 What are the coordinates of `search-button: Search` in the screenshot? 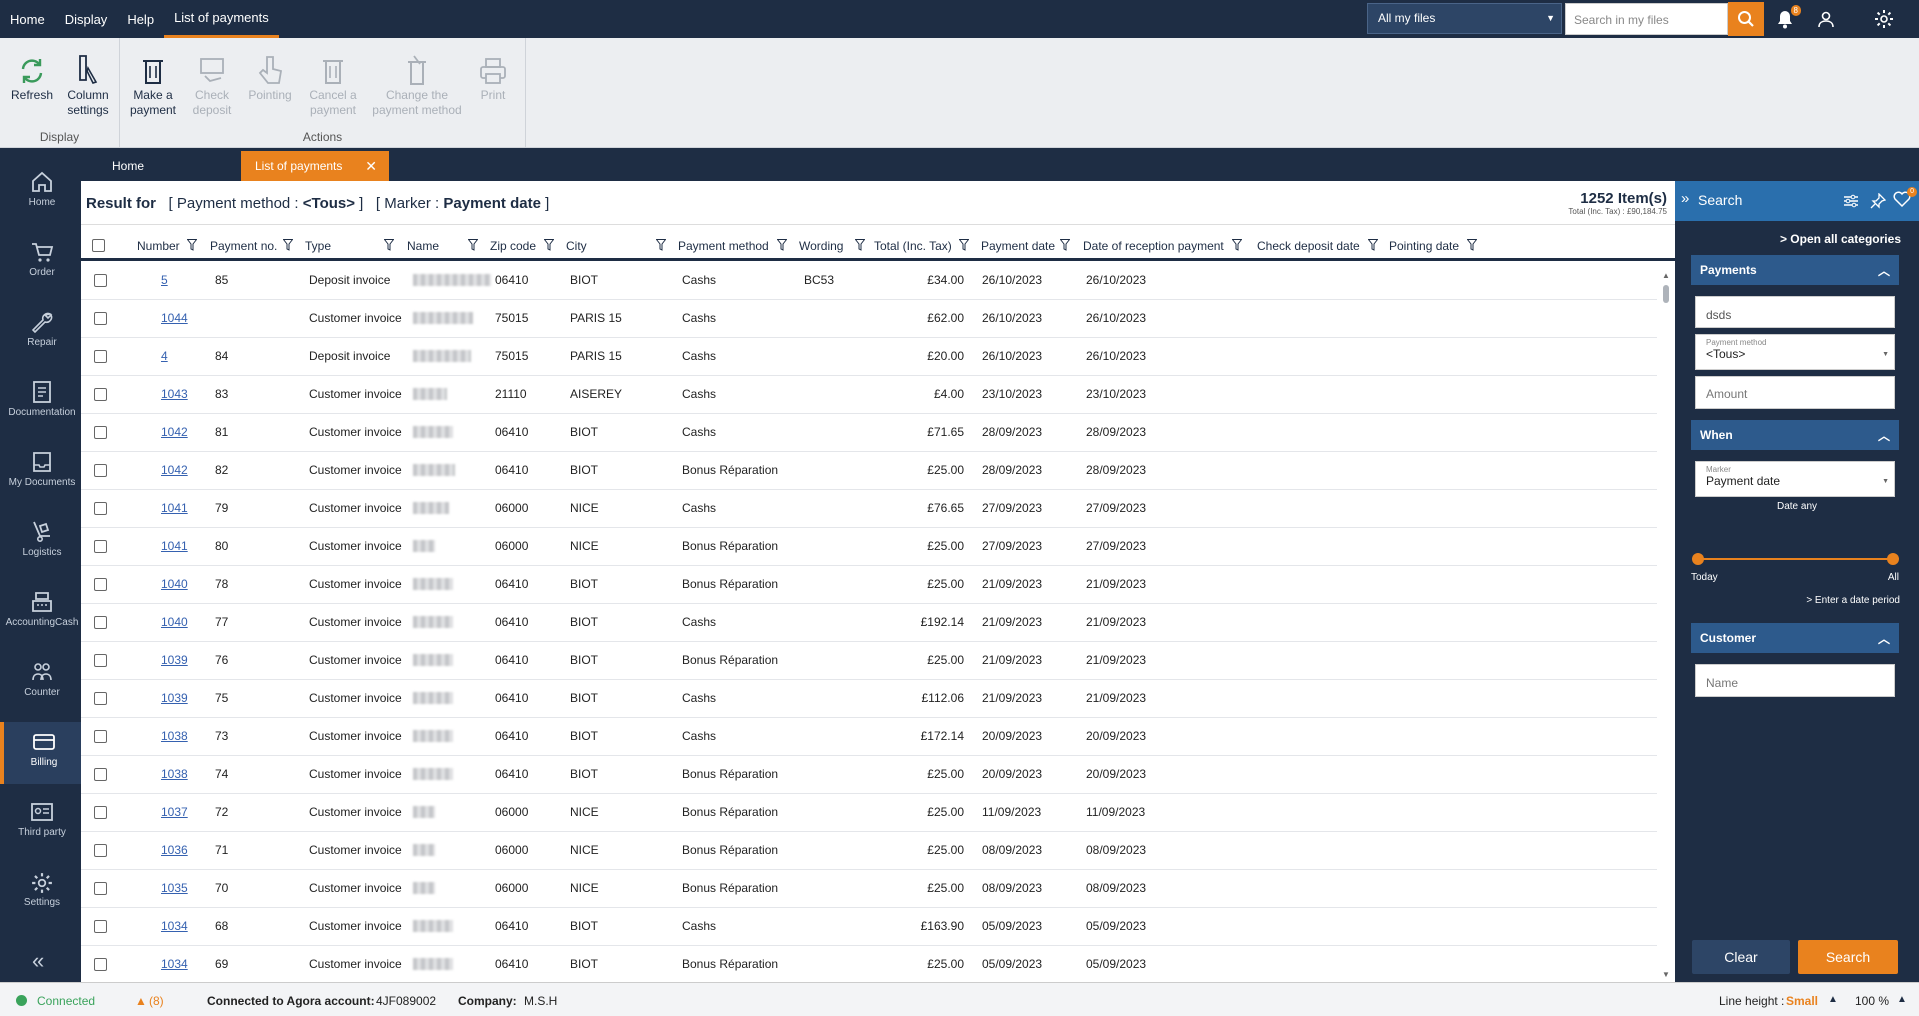 It's located at (1848, 957).